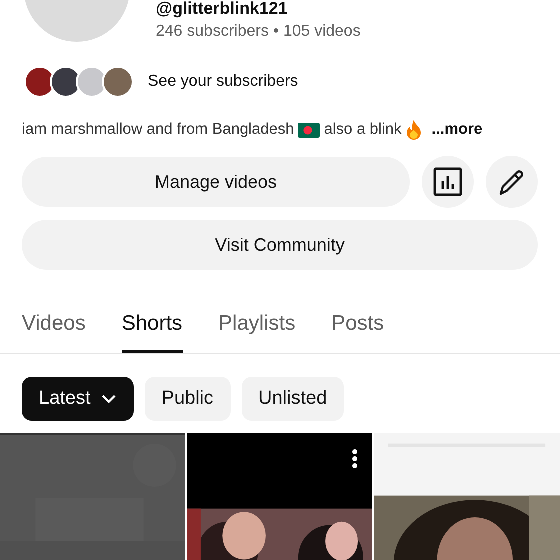  What do you see at coordinates (258, 32) in the screenshot?
I see `channel-stats: 246 subscribers • 105 videos` at bounding box center [258, 32].